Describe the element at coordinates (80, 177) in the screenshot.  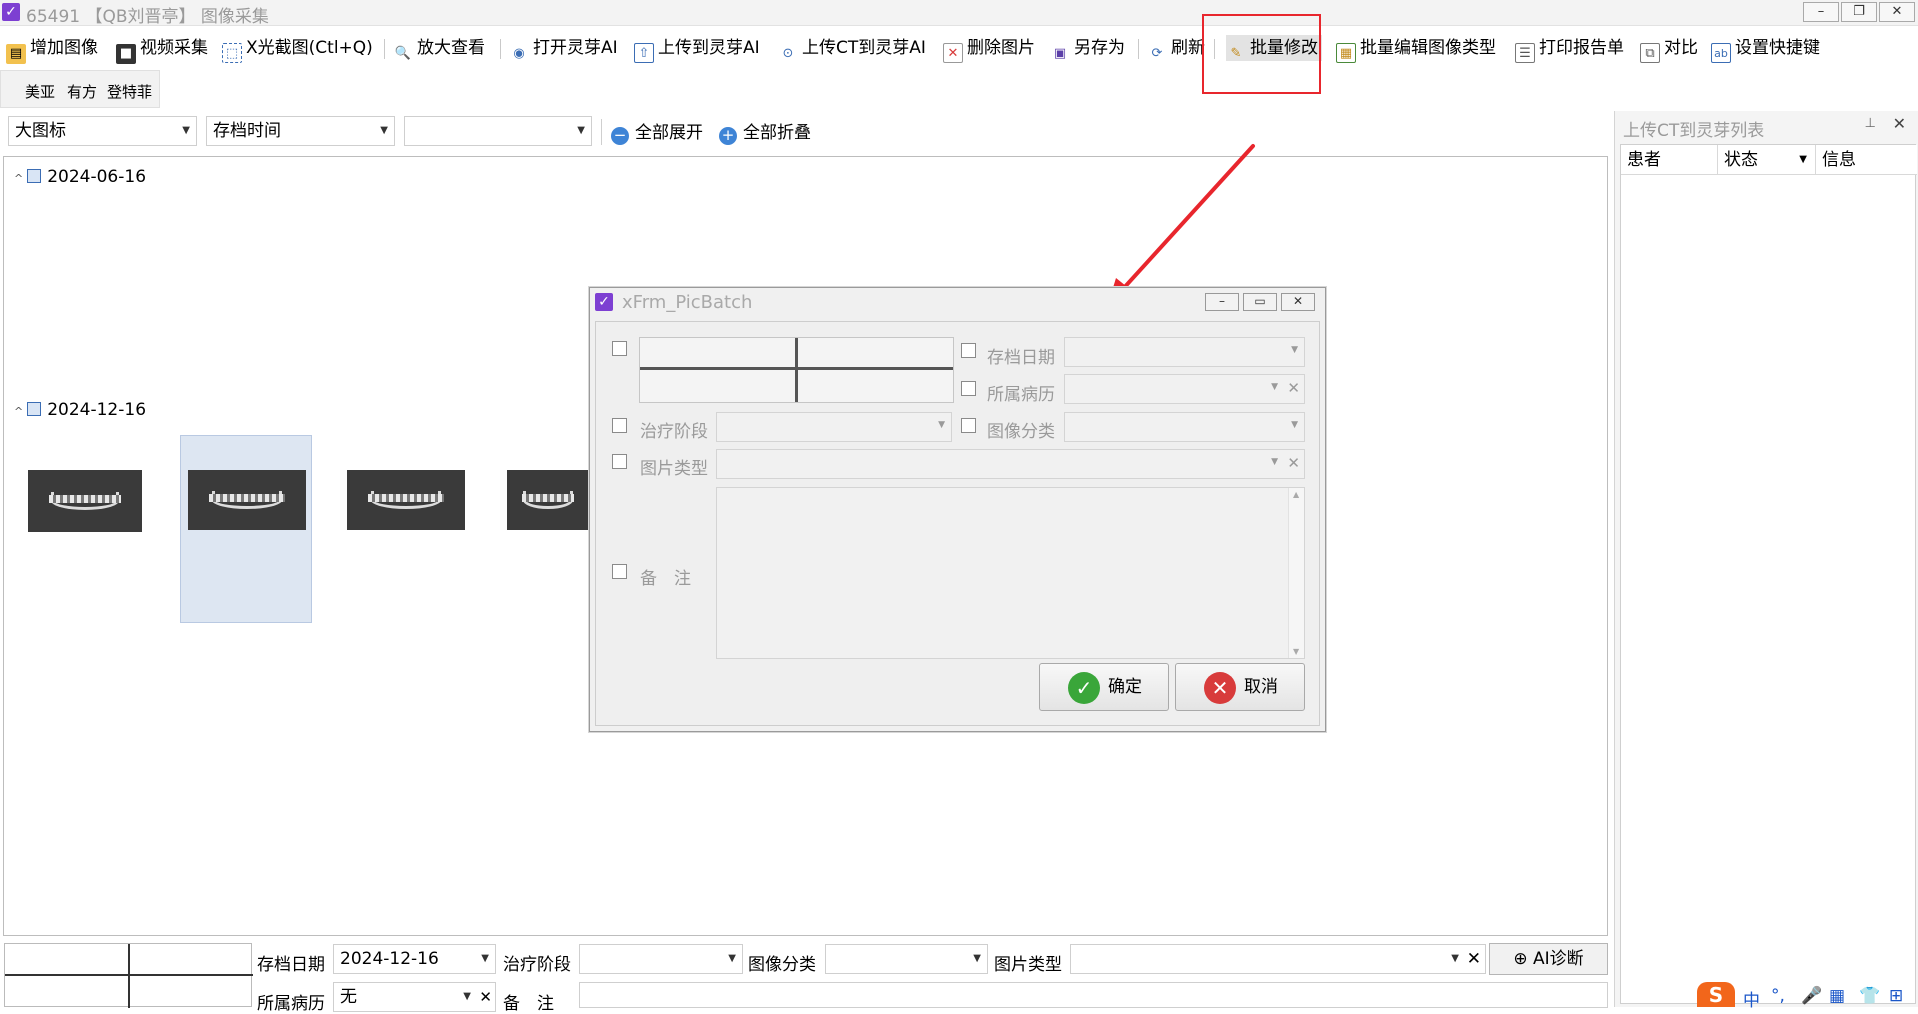
I see `gallery-group-header: ^ 2024-06-16` at that location.